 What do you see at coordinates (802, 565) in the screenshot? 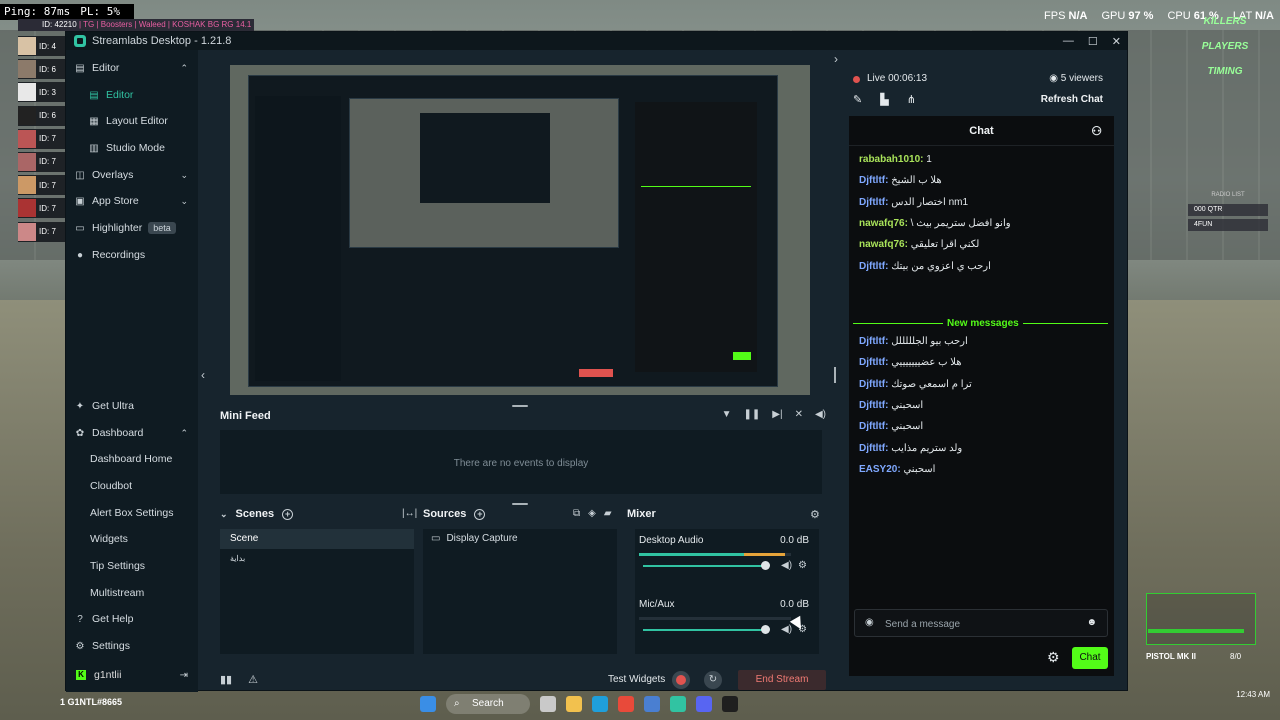
I see `gear-icon: ⚙` at bounding box center [802, 565].